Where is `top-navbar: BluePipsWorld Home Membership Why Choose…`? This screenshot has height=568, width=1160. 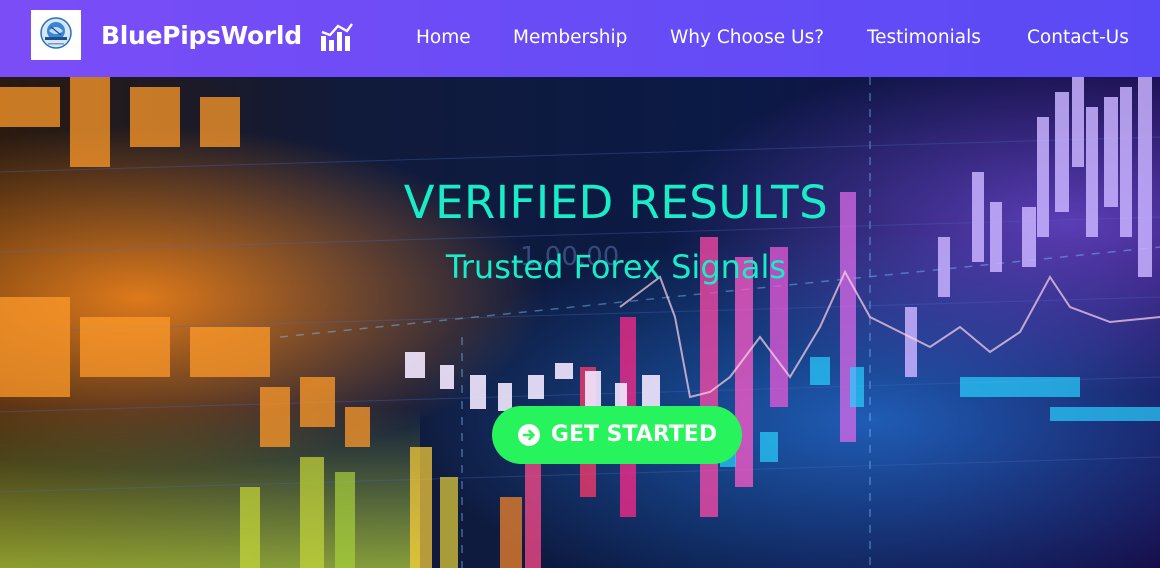 top-navbar: BluePipsWorld Home Membership Why Choose… is located at coordinates (580, 38).